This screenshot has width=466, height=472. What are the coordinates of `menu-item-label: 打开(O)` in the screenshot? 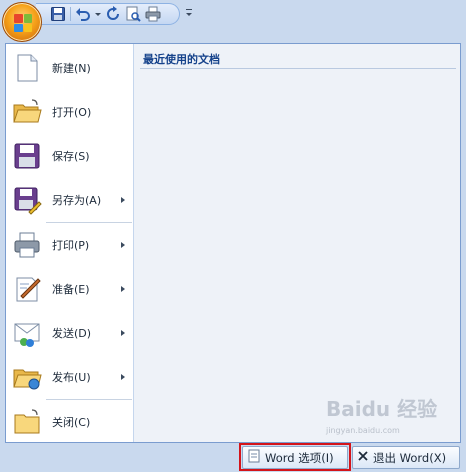 It's located at (72, 112).